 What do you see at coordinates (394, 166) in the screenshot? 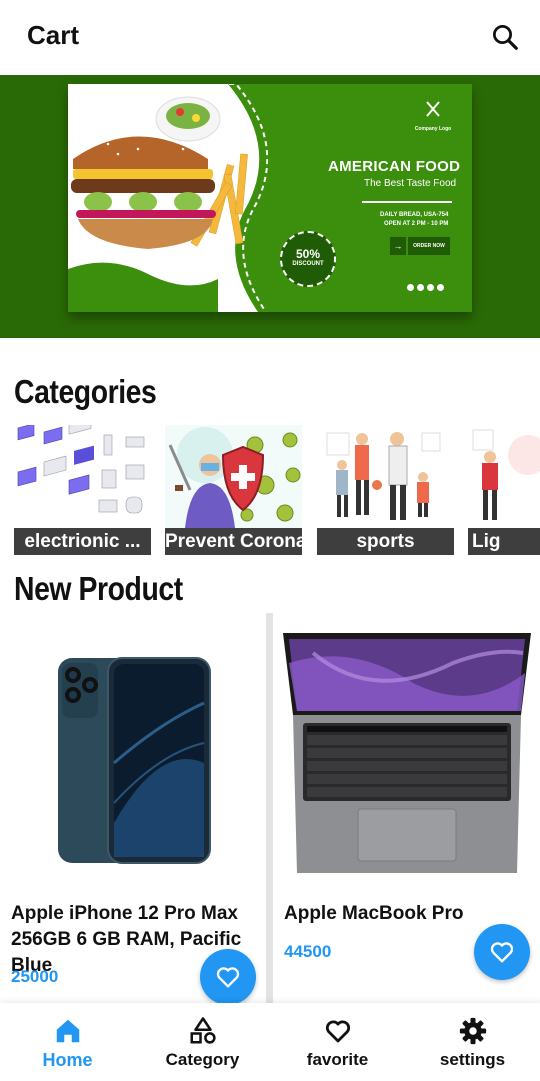
I see `banner-headline: AMERICAN FOOD` at bounding box center [394, 166].